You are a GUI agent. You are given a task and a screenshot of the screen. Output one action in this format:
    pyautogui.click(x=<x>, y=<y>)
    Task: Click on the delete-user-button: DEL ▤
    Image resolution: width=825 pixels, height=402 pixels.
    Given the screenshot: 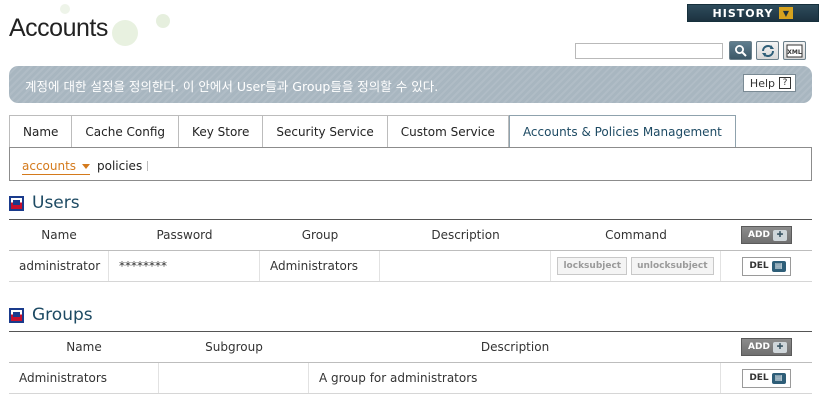 What is the action you would take?
    pyautogui.click(x=766, y=266)
    